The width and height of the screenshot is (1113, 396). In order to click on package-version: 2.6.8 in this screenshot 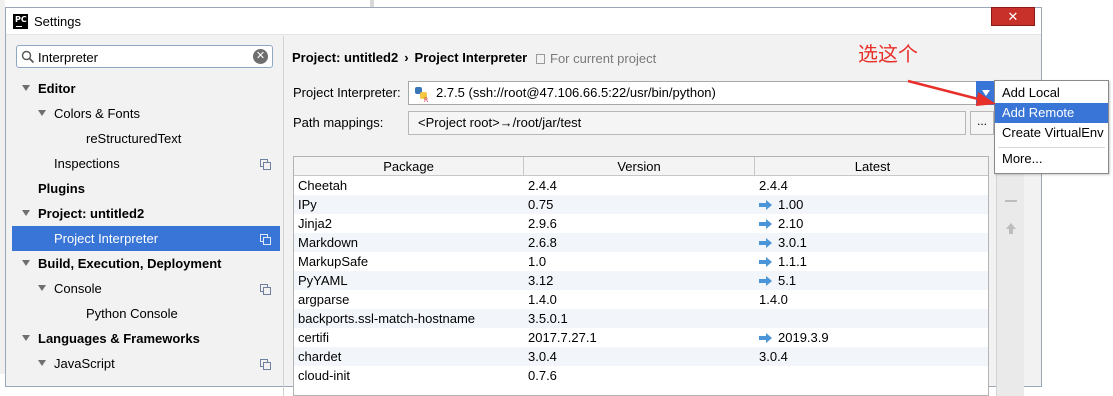, I will do `click(542, 242)`.